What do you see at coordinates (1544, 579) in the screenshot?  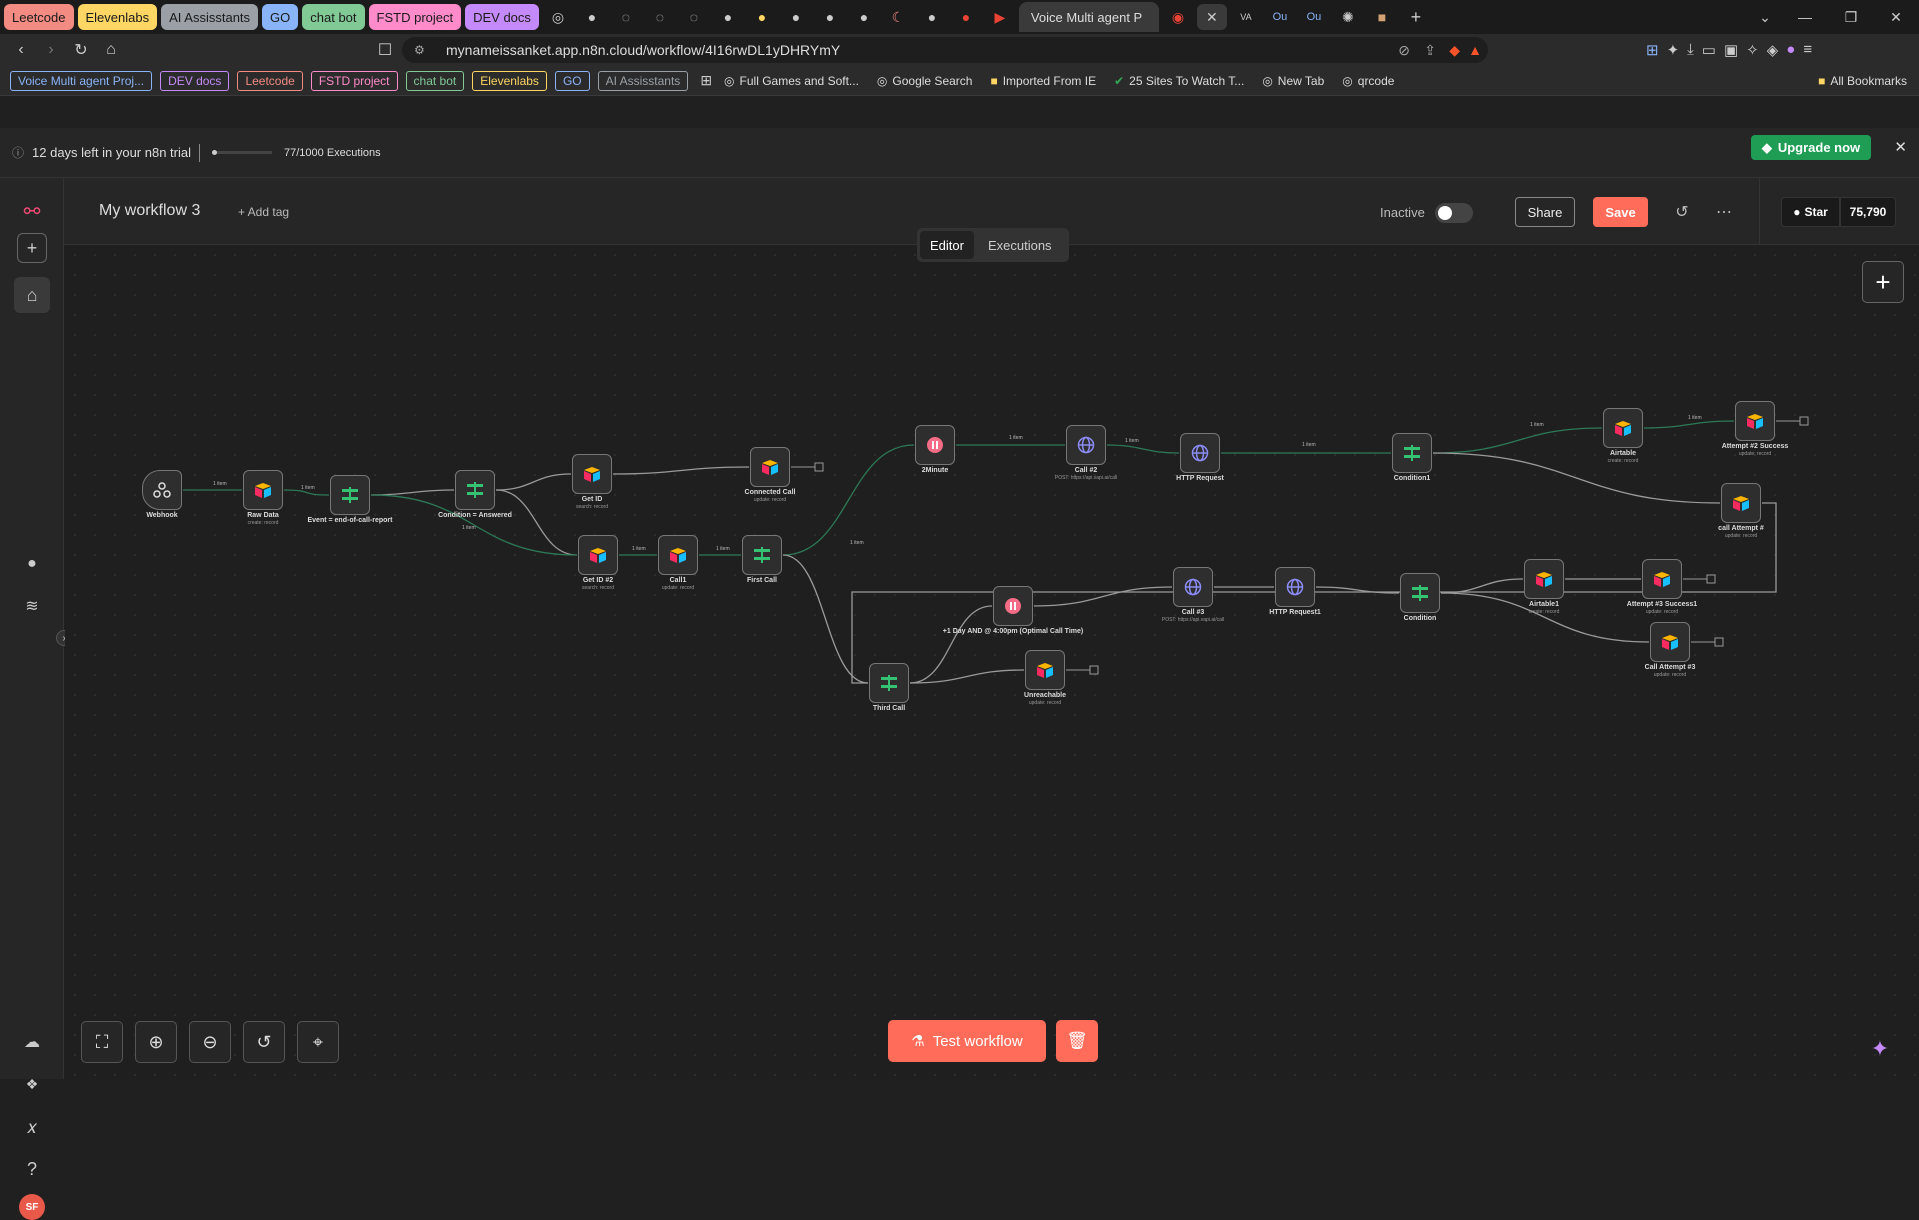 I see `node-airtable1` at bounding box center [1544, 579].